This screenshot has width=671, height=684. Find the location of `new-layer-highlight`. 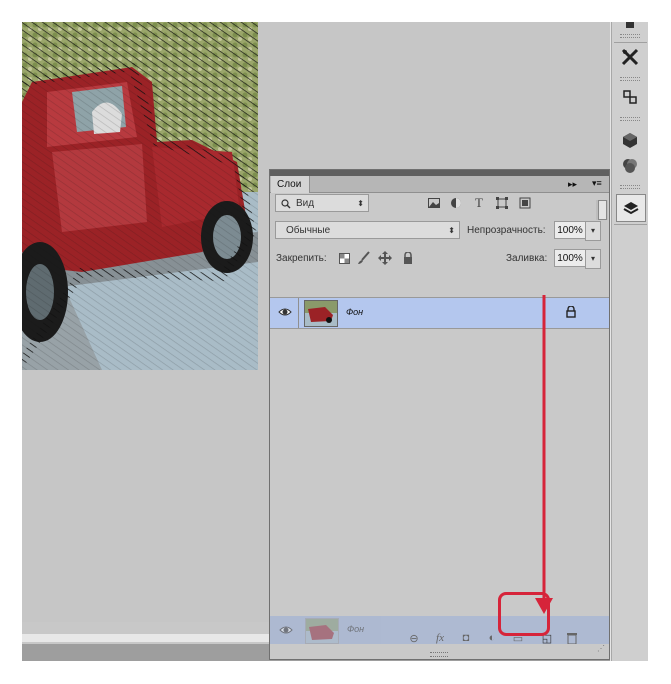

new-layer-highlight is located at coordinates (524, 614).